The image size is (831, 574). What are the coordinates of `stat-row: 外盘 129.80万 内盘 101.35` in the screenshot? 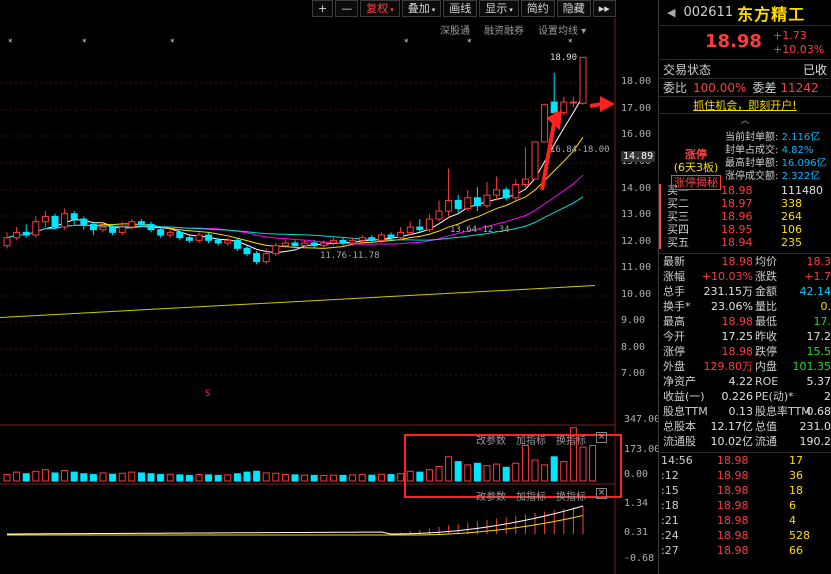 It's located at (745, 366).